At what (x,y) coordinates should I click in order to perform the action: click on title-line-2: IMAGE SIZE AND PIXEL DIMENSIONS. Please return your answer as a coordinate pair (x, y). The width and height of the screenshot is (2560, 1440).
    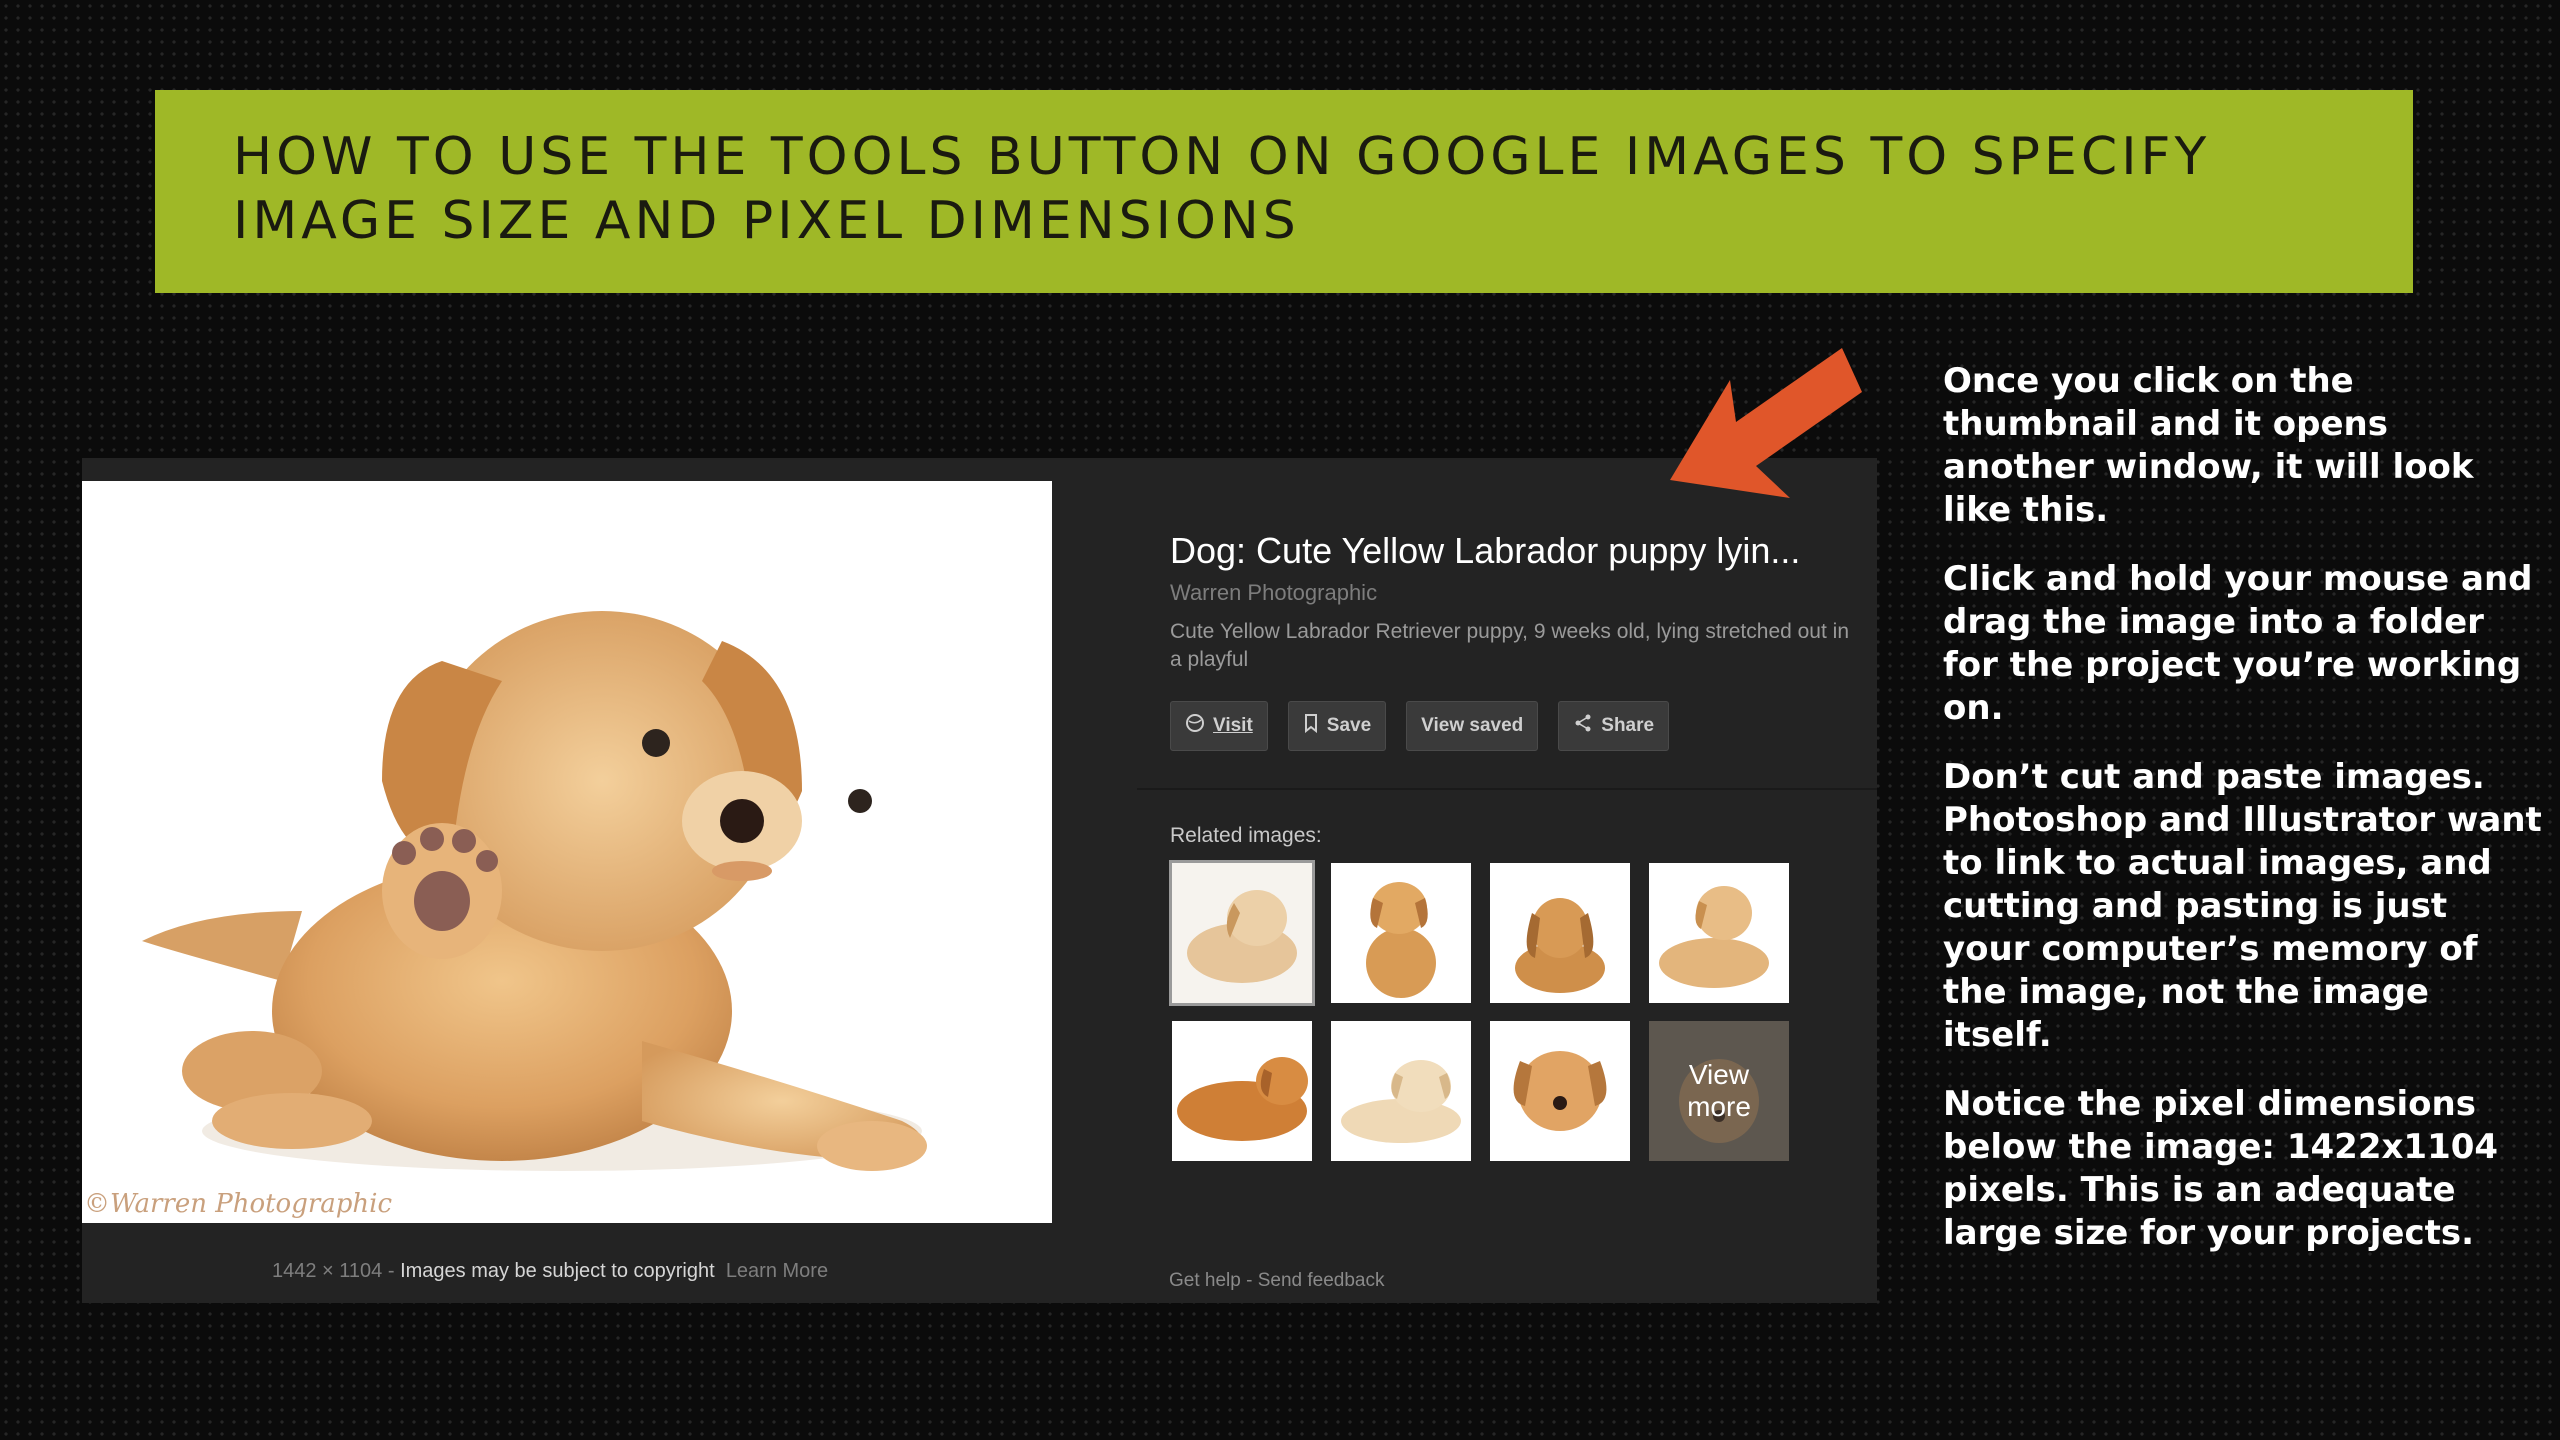
    Looking at the image, I should click on (766, 221).